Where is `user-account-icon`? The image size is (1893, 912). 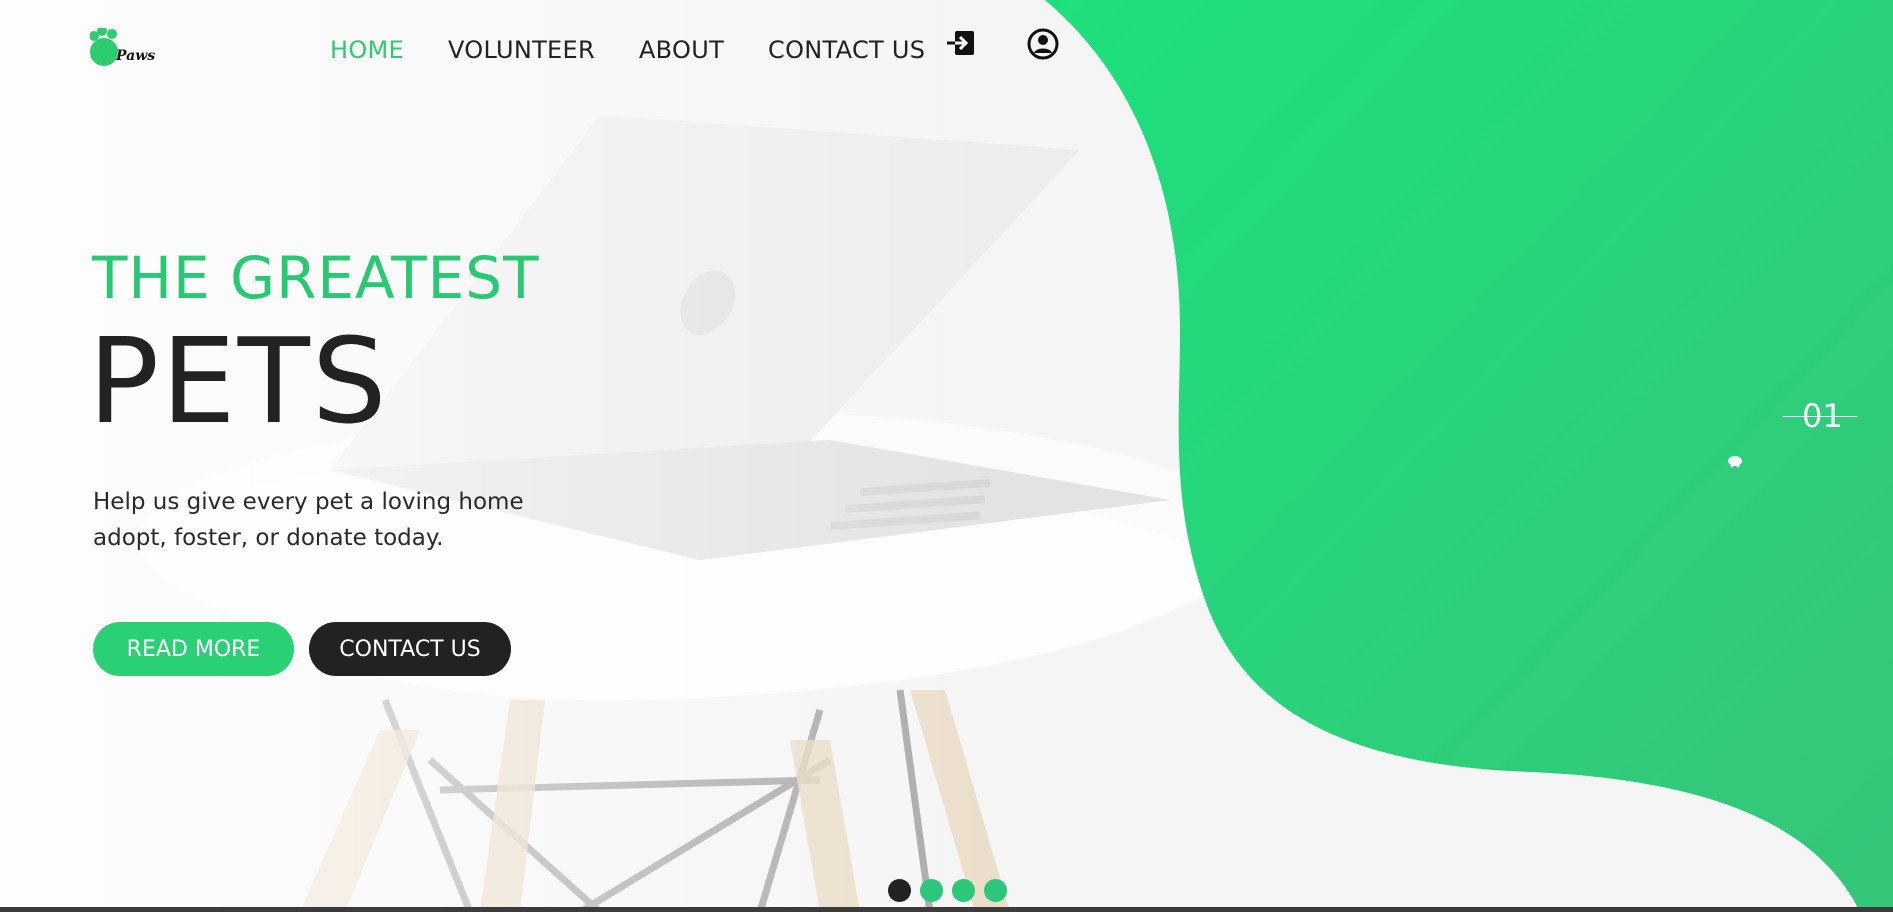 user-account-icon is located at coordinates (1043, 44).